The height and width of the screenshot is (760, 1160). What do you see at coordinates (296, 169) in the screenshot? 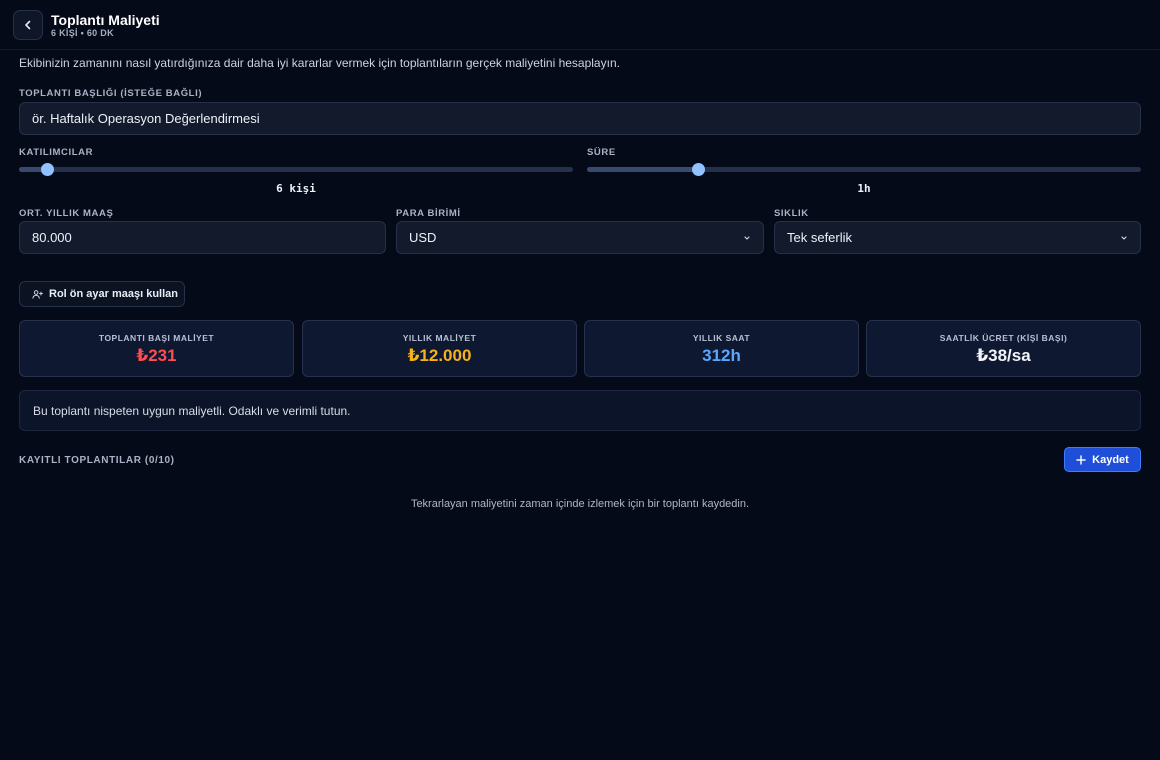
I see `participants-slider` at bounding box center [296, 169].